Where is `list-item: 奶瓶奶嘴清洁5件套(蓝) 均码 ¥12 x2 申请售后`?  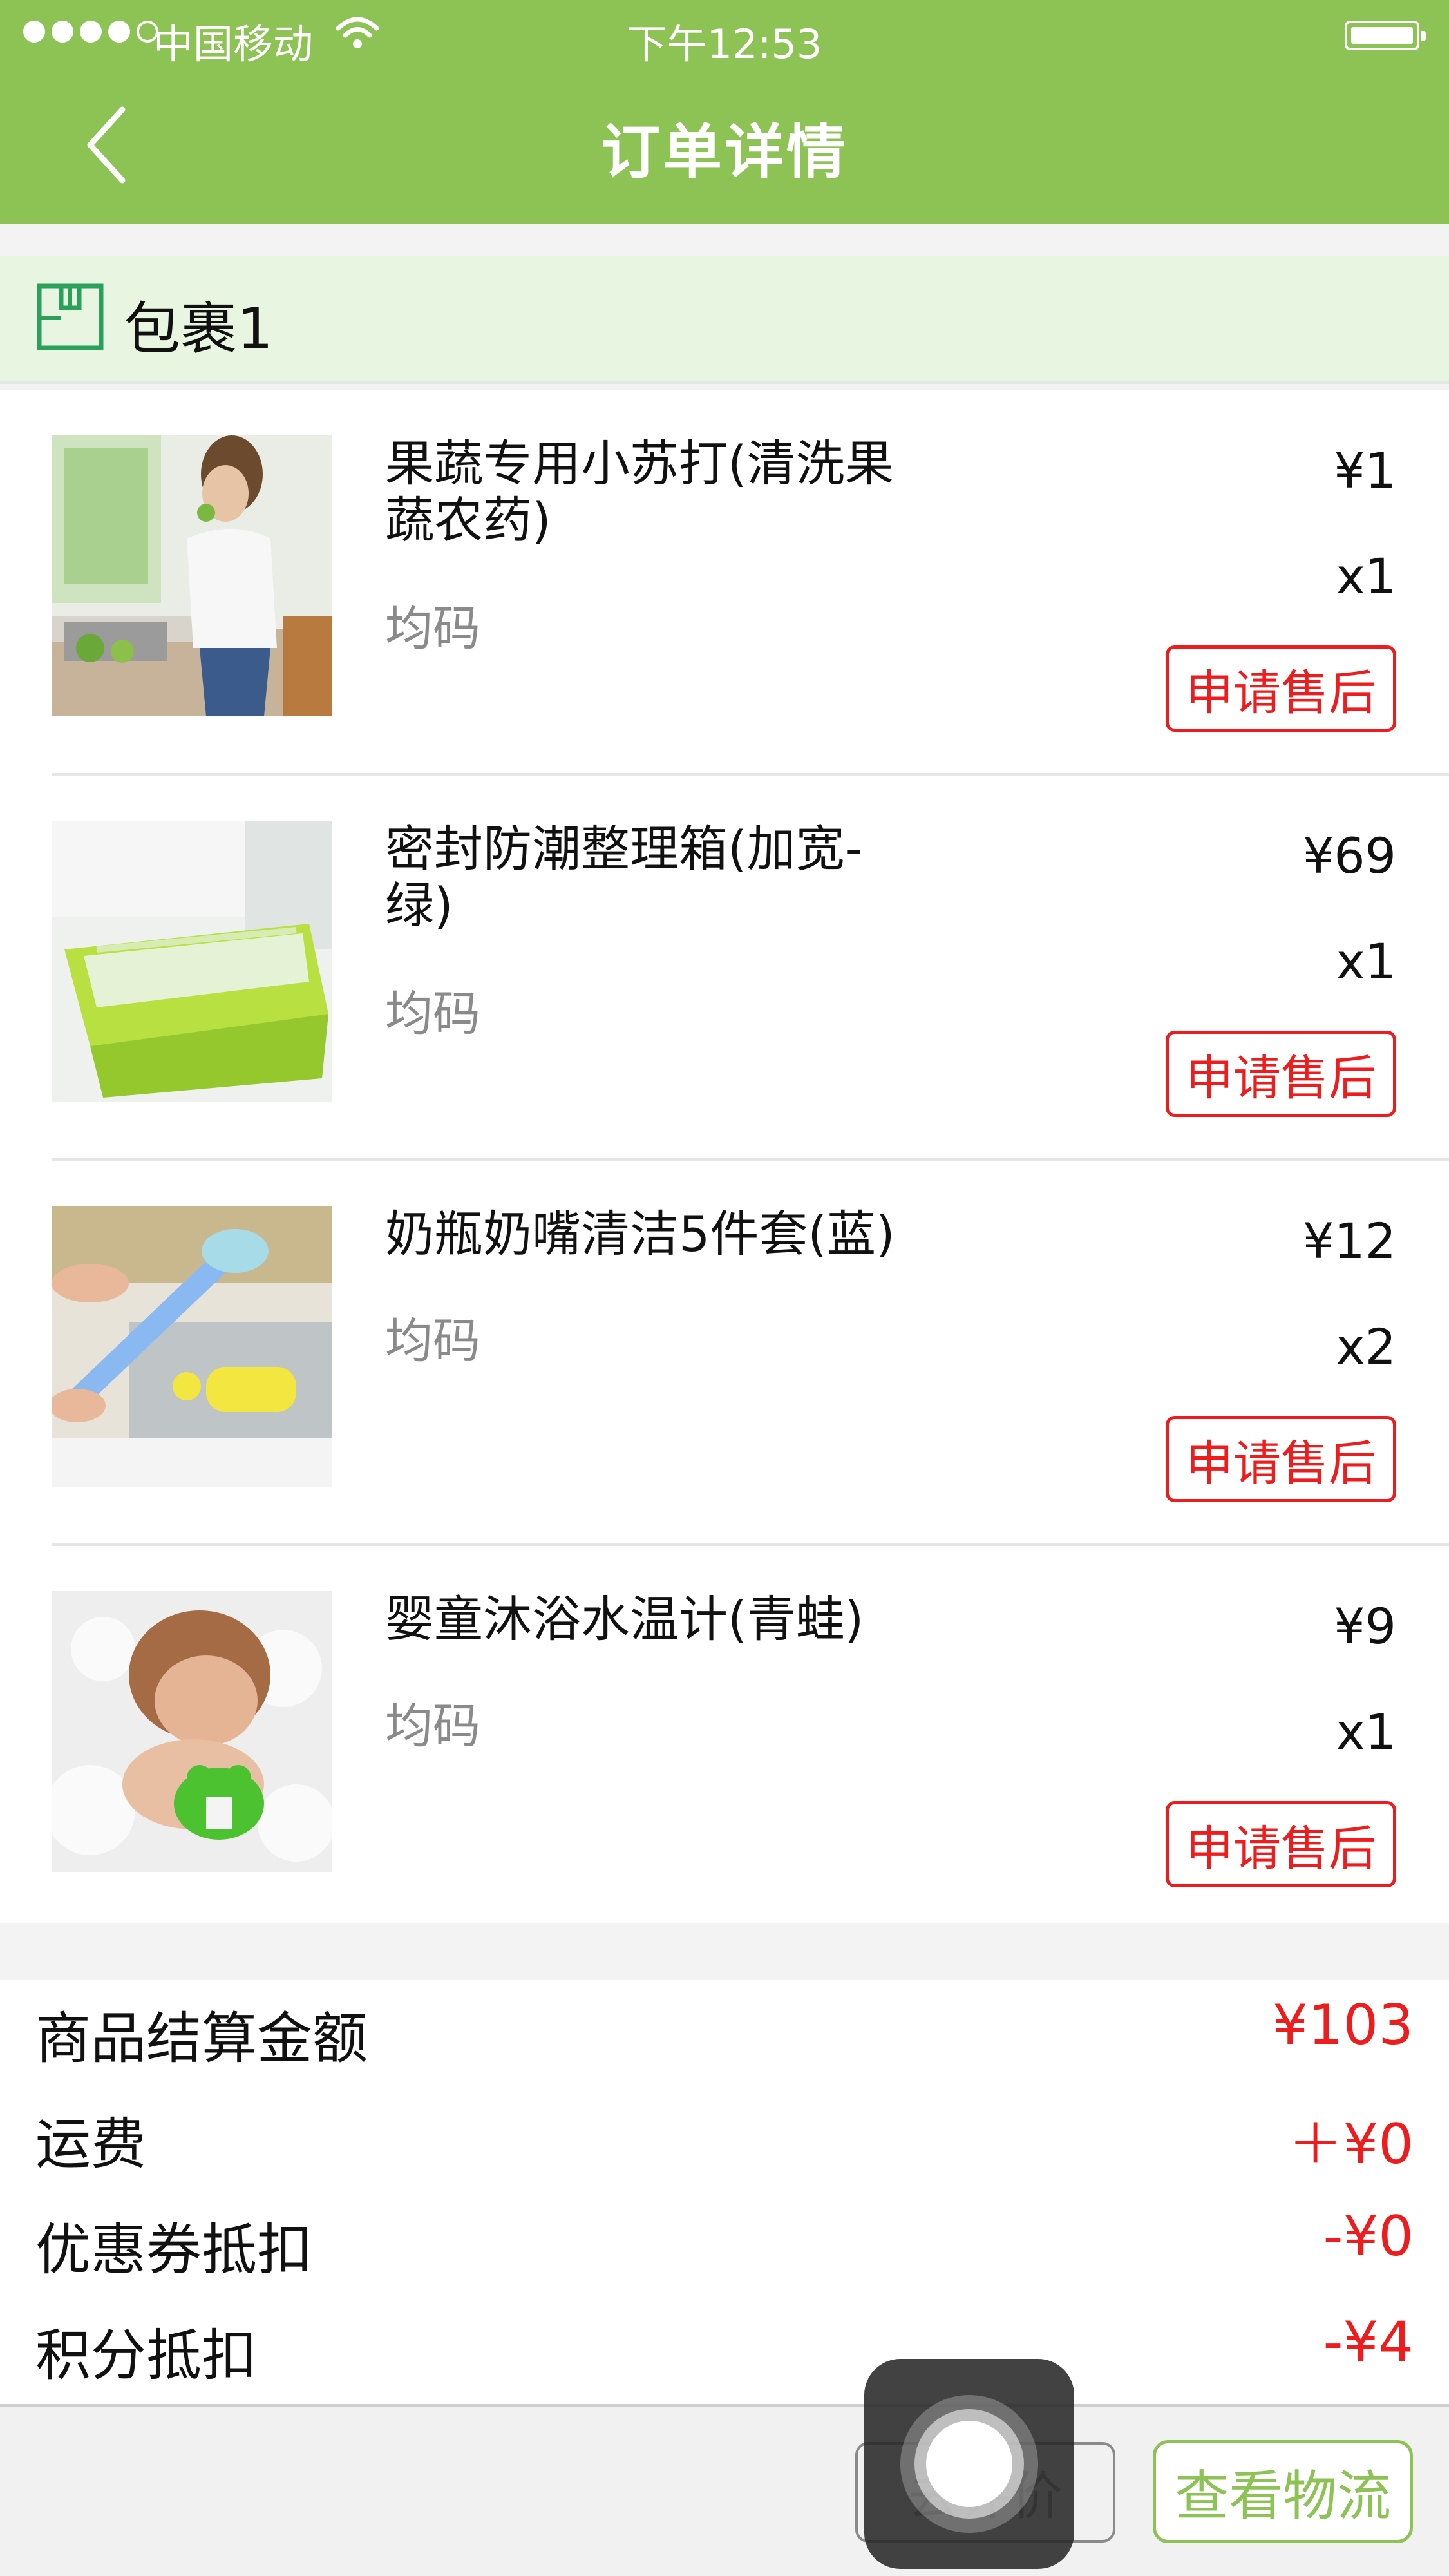 list-item: 奶瓶奶嘴清洁5件套(蓝) 均码 ¥12 x2 申请售后 is located at coordinates (724, 1354).